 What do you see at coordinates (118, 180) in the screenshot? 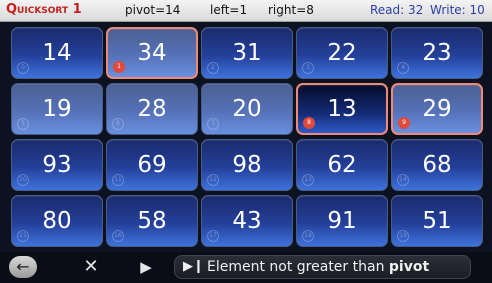
I see `cell-index: 11` at bounding box center [118, 180].